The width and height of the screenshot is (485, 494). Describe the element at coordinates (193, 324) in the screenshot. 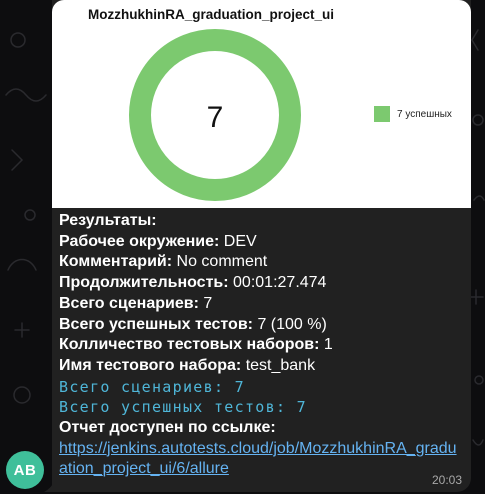

I see `passed-line: Всего успешных тестов: 7 (100 %)` at that location.